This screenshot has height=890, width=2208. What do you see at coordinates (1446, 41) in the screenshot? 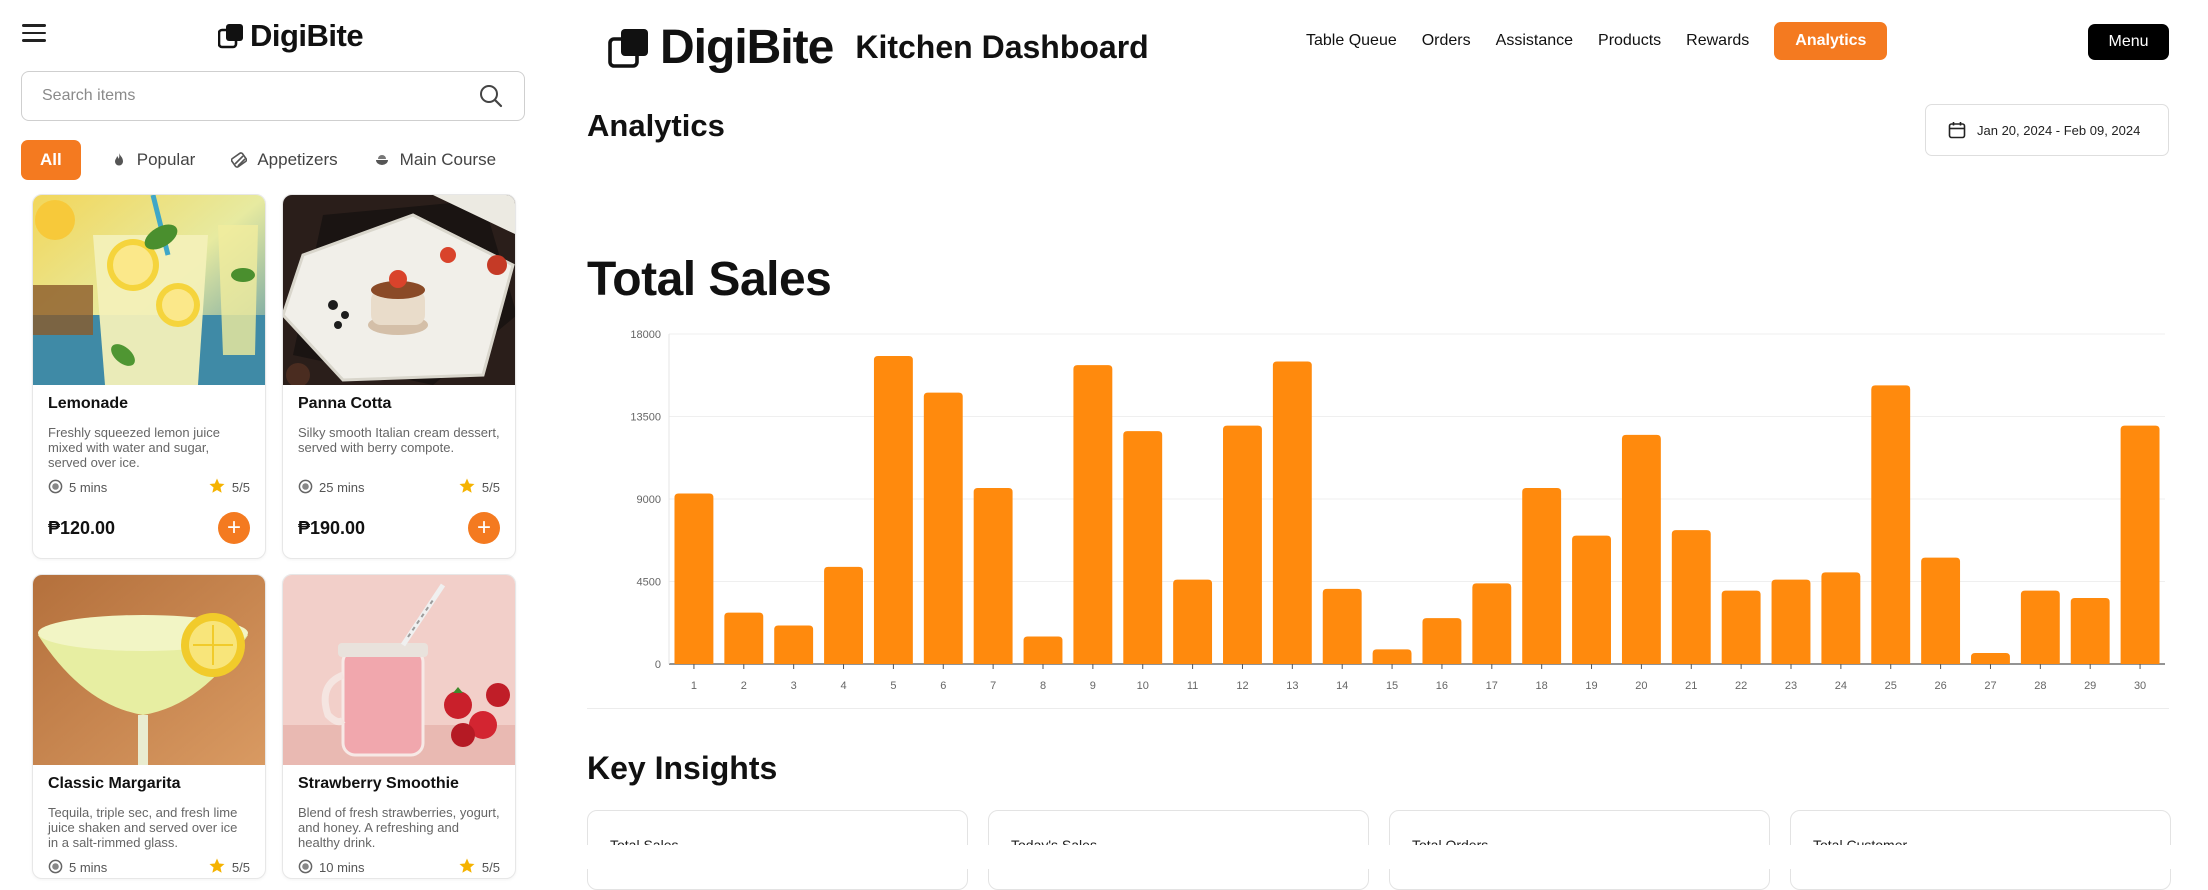
I see `nav-orders: Orders` at bounding box center [1446, 41].